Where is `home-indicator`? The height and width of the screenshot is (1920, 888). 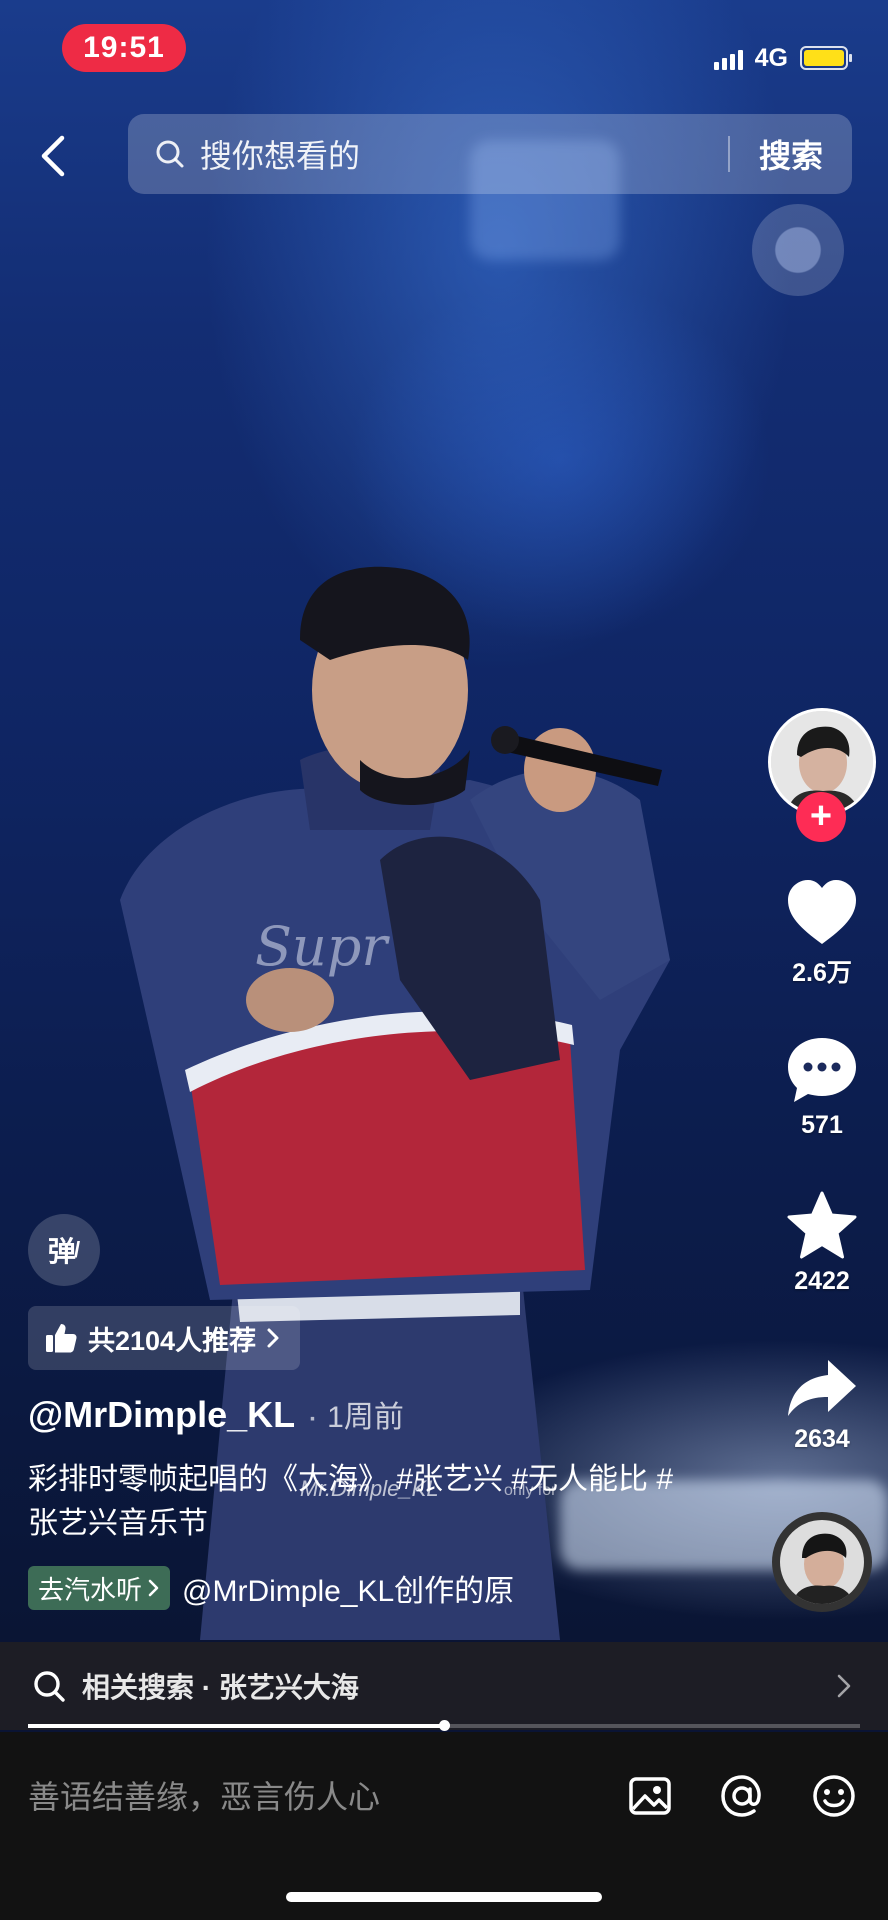 home-indicator is located at coordinates (444, 1897).